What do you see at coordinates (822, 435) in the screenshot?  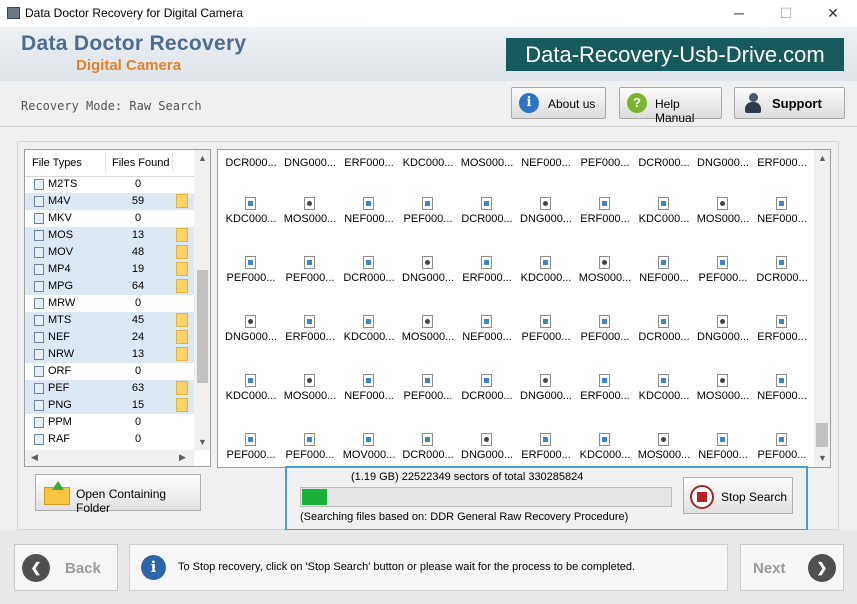 I see `files-scroll-thumb` at bounding box center [822, 435].